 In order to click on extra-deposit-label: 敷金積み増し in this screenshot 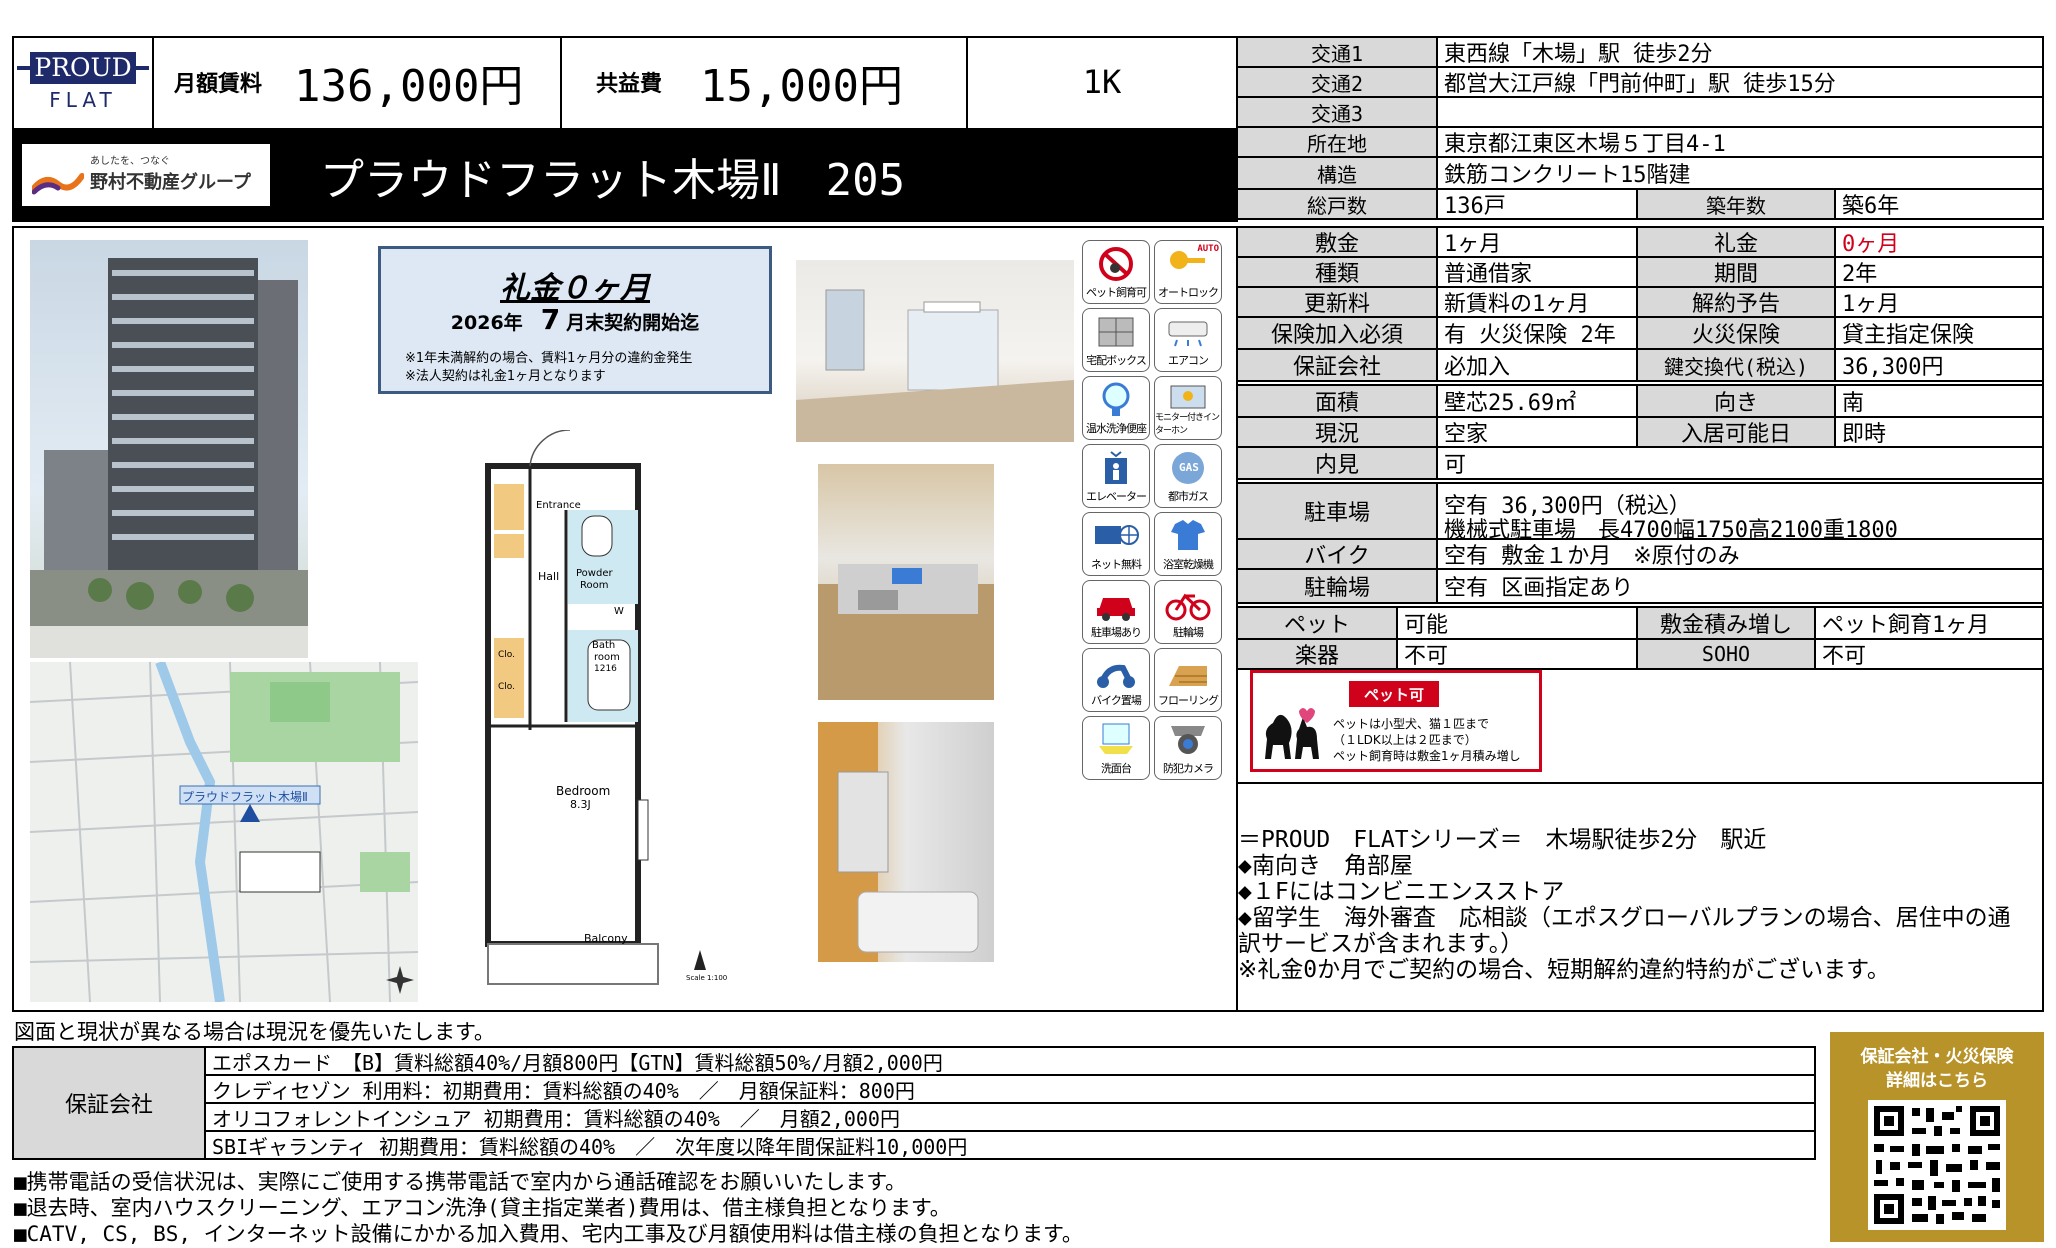, I will do `click(1726, 623)`.